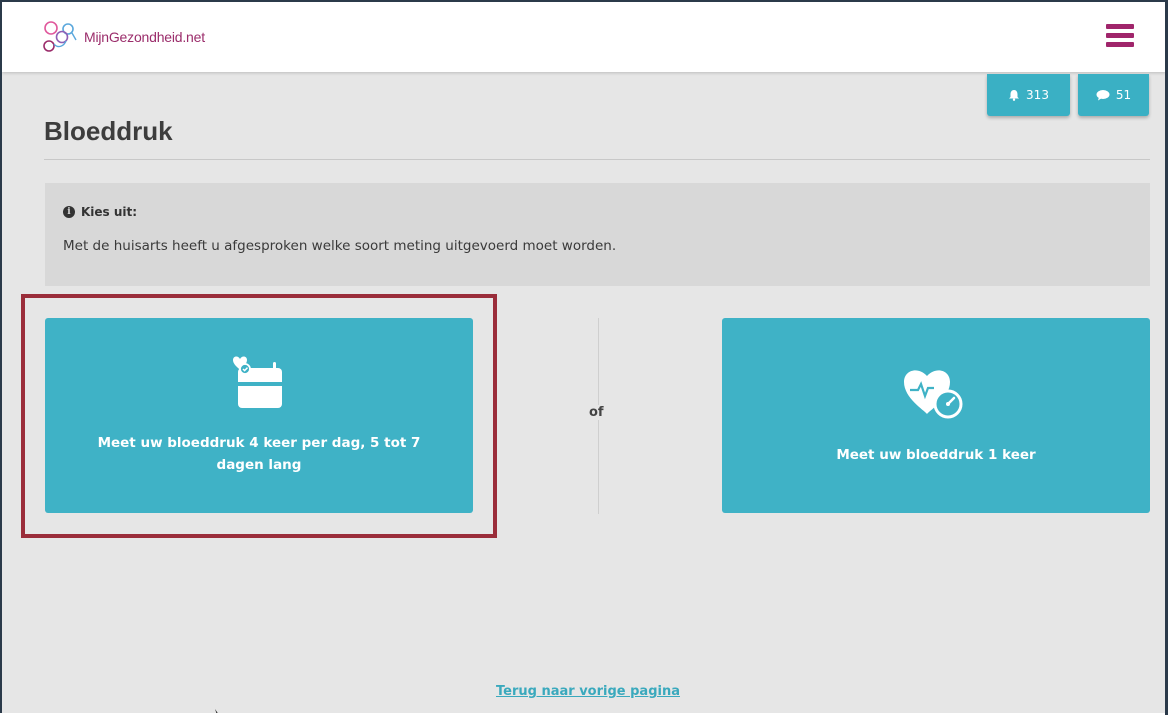 The image size is (1168, 715). I want to click on title-divider, so click(597, 159).